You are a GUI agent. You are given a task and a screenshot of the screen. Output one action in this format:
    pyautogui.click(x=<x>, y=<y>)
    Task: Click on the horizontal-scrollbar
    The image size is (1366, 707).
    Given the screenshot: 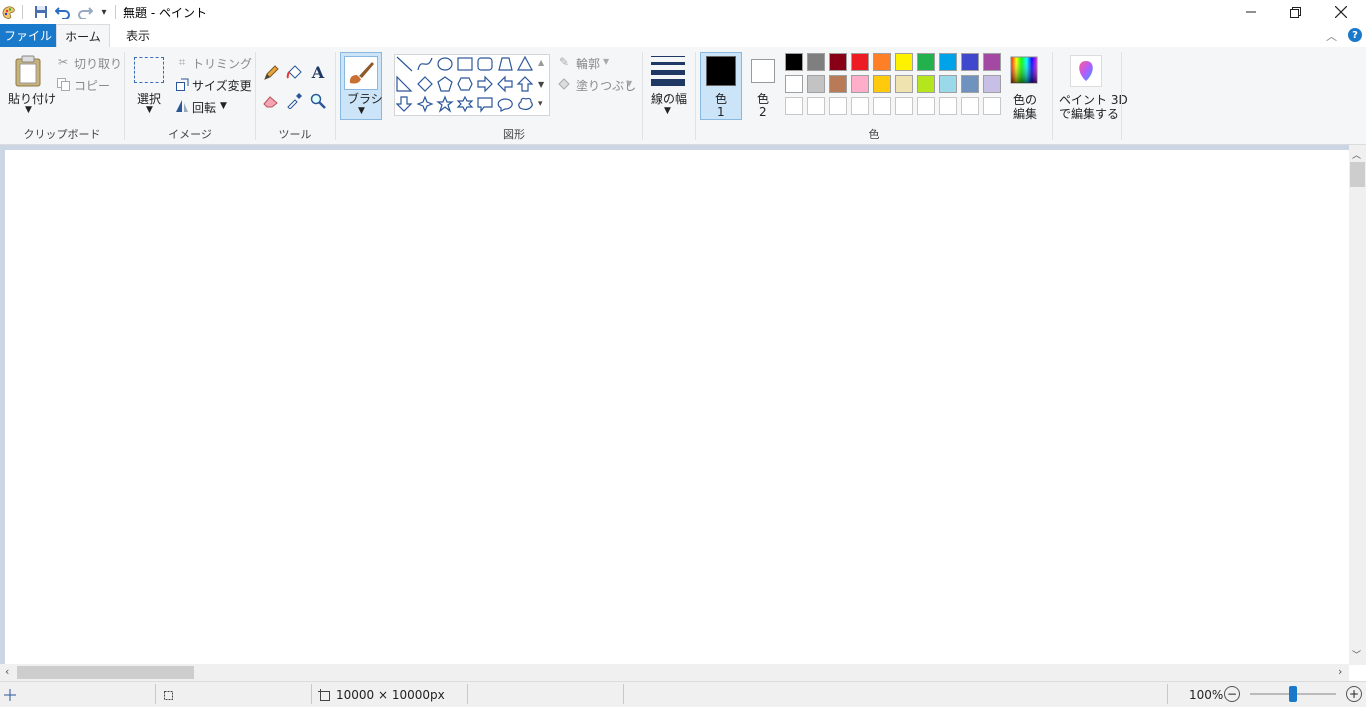 What is the action you would take?
    pyautogui.click(x=674, y=672)
    